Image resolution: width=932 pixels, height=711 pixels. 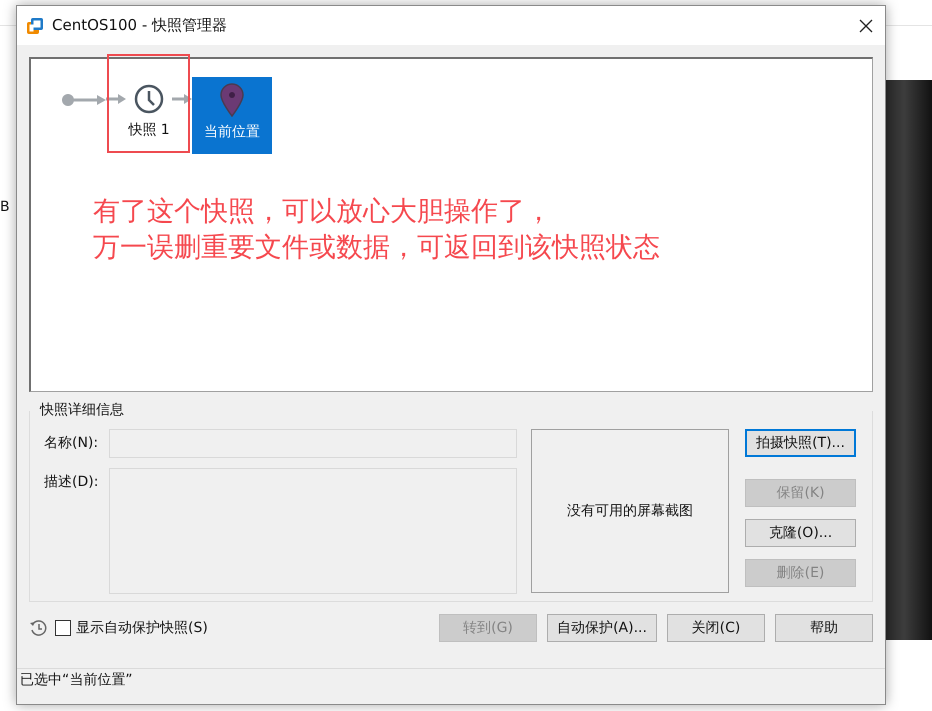 What do you see at coordinates (866, 25) in the screenshot?
I see `close-icon` at bounding box center [866, 25].